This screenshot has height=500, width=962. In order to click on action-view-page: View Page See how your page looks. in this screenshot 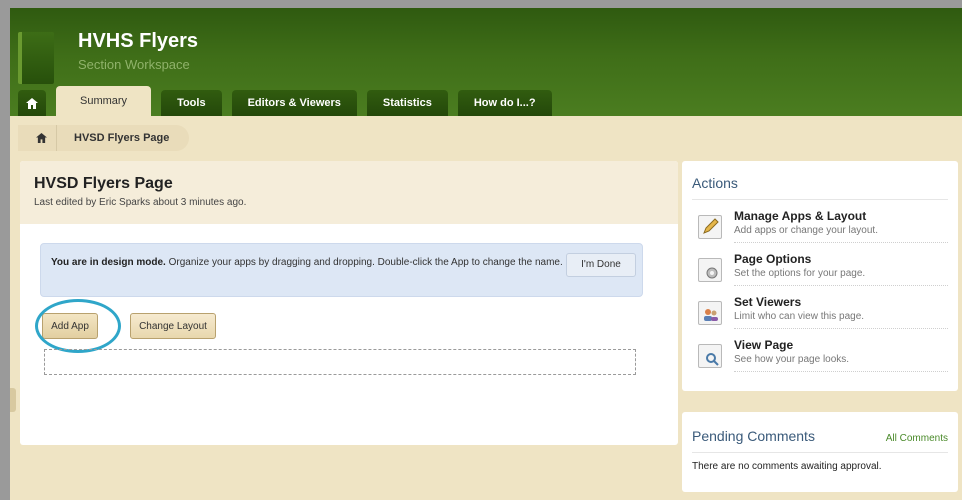, I will do `click(820, 355)`.